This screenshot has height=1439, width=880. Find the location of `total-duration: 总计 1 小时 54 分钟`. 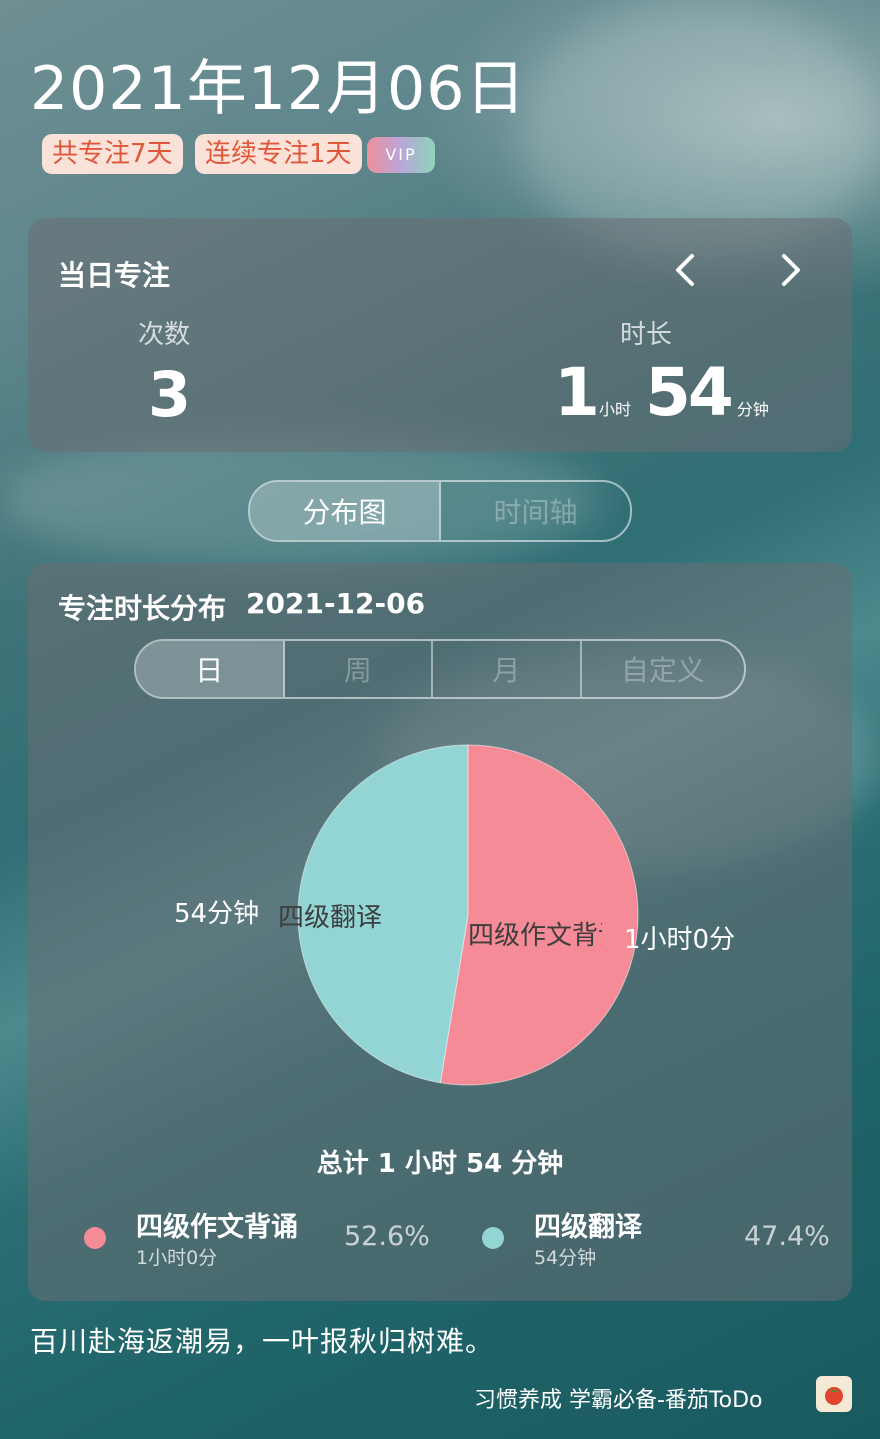

total-duration: 总计 1 小时 54 分钟 is located at coordinates (440, 1164).